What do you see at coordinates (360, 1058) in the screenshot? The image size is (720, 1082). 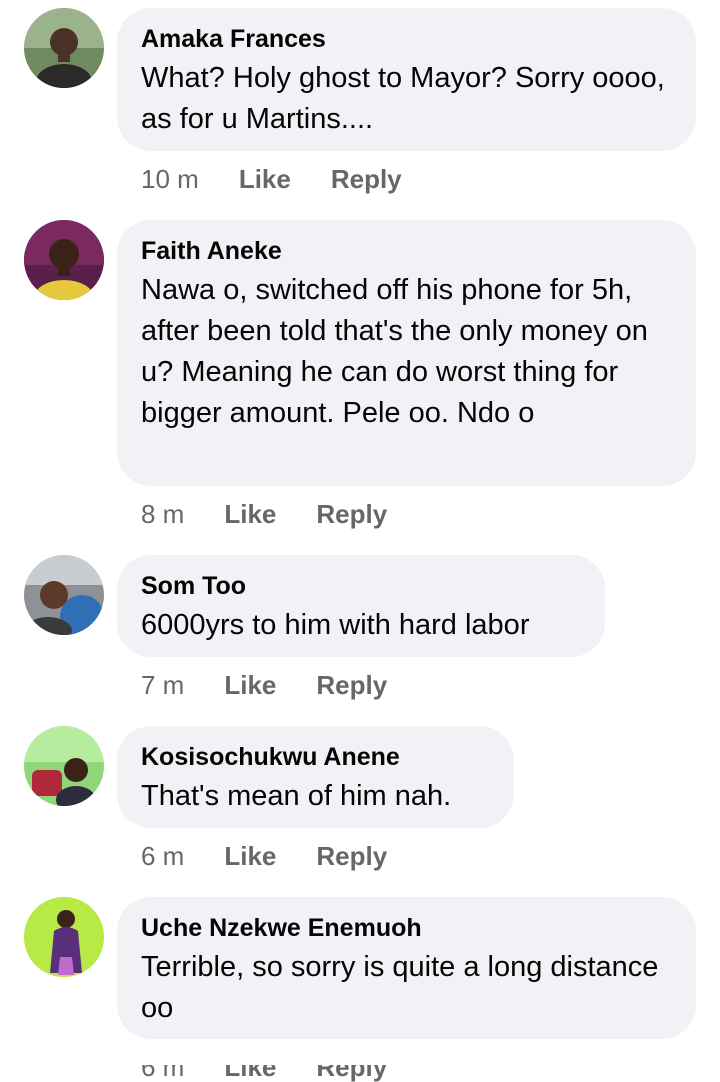 I see `screenshot-crop-edge` at bounding box center [360, 1058].